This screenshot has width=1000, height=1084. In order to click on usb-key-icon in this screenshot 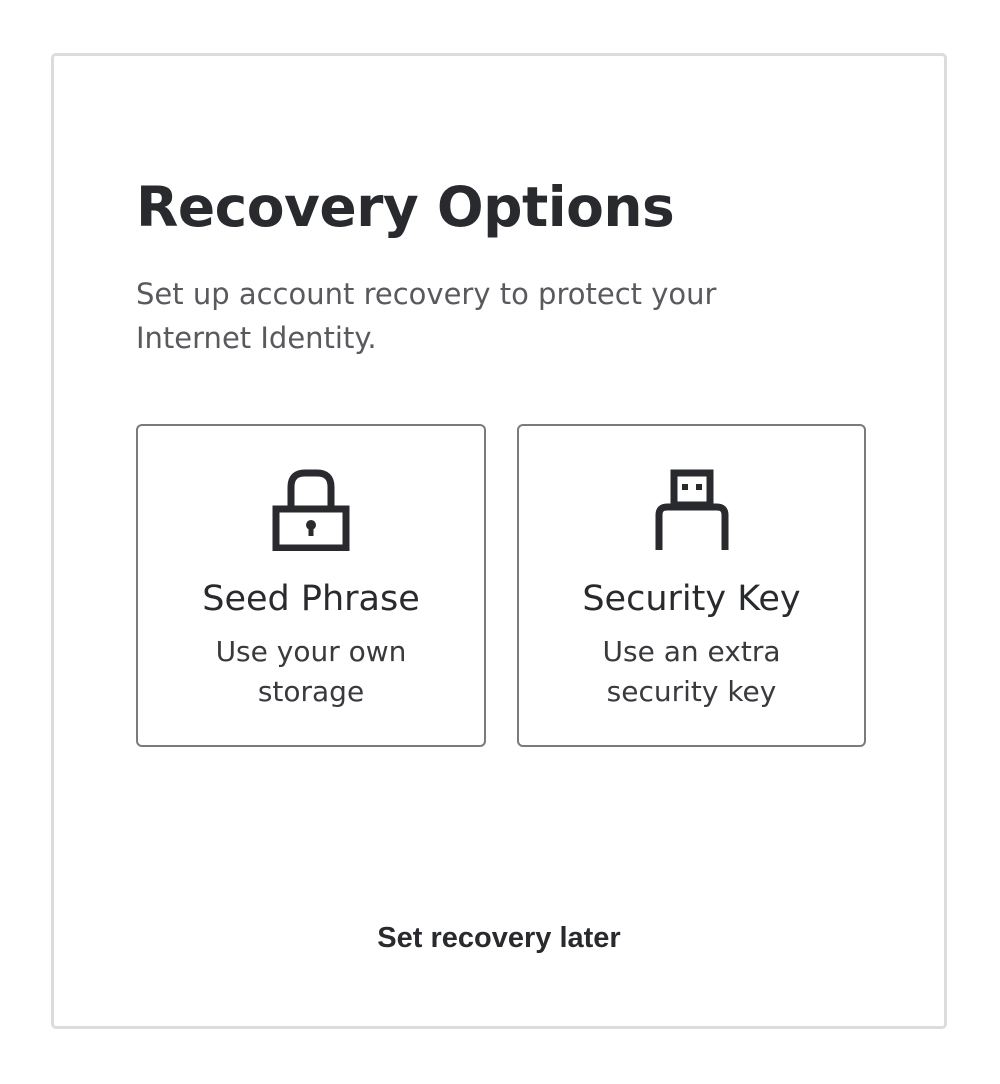, I will do `click(692, 510)`.